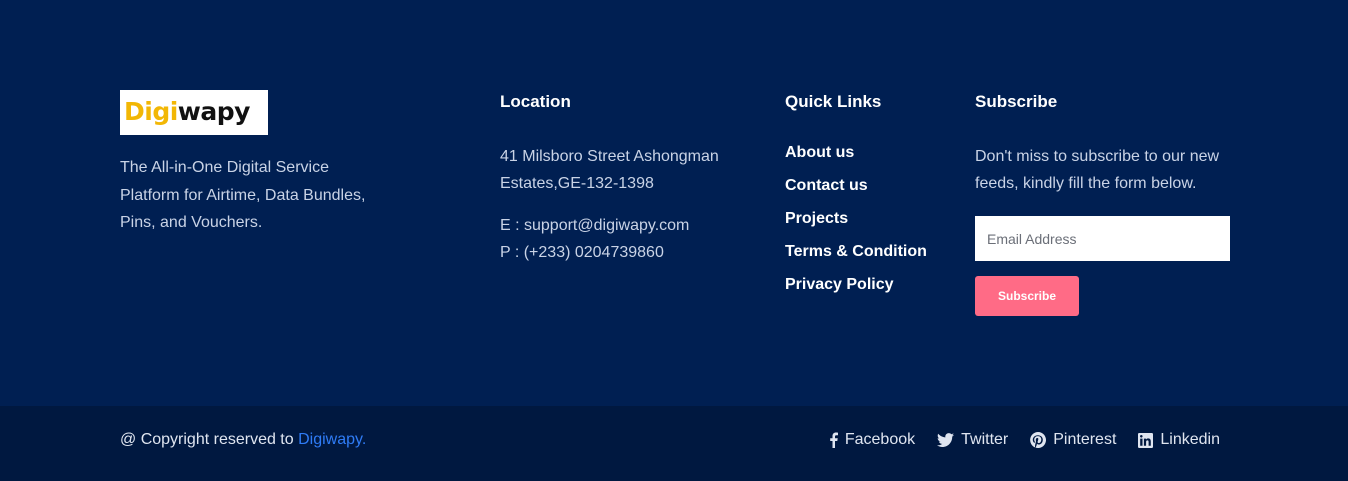 The image size is (1348, 481). What do you see at coordinates (870, 285) in the screenshot?
I see `link-privacy-policy: Privacy Policy` at bounding box center [870, 285].